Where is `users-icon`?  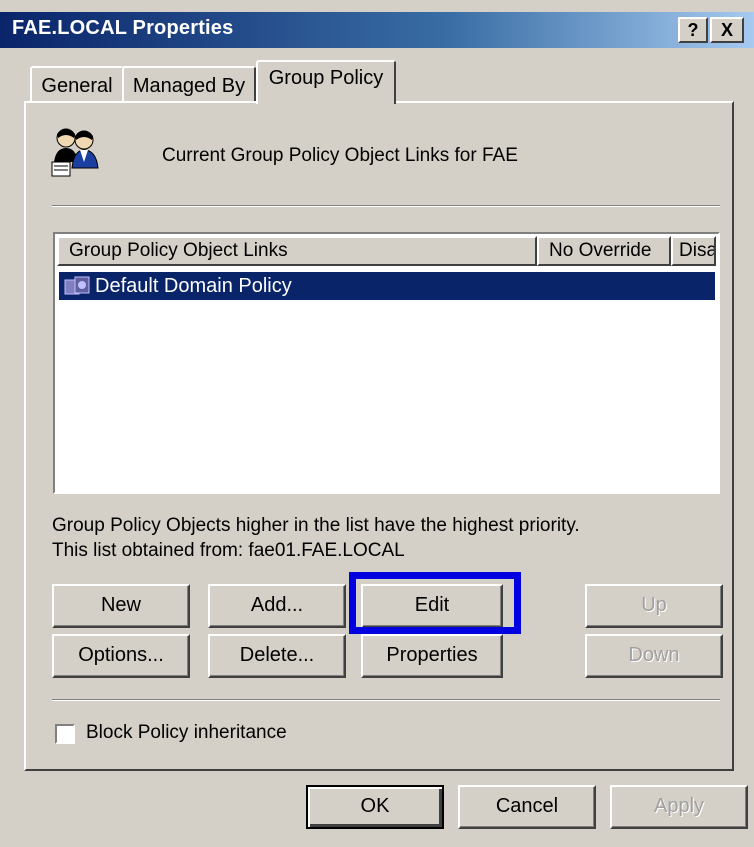 users-icon is located at coordinates (75, 151).